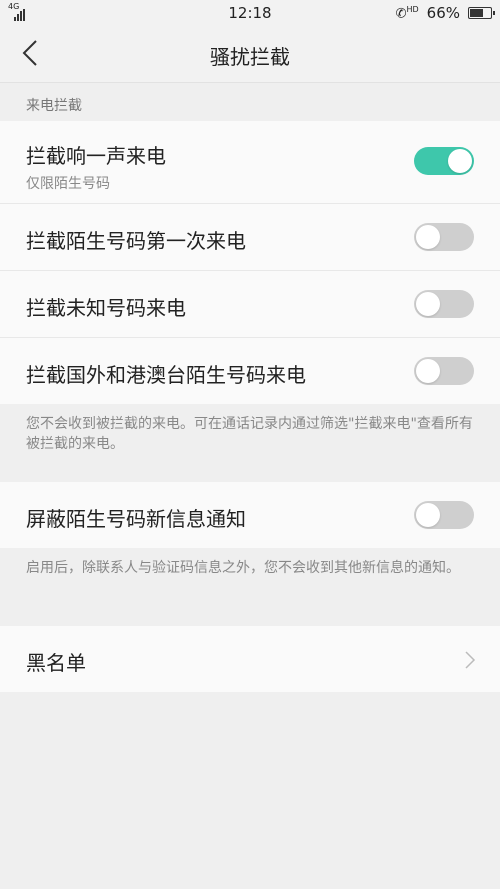  Describe the element at coordinates (443, 13) in the screenshot. I see `battery-percent: 66%` at that location.